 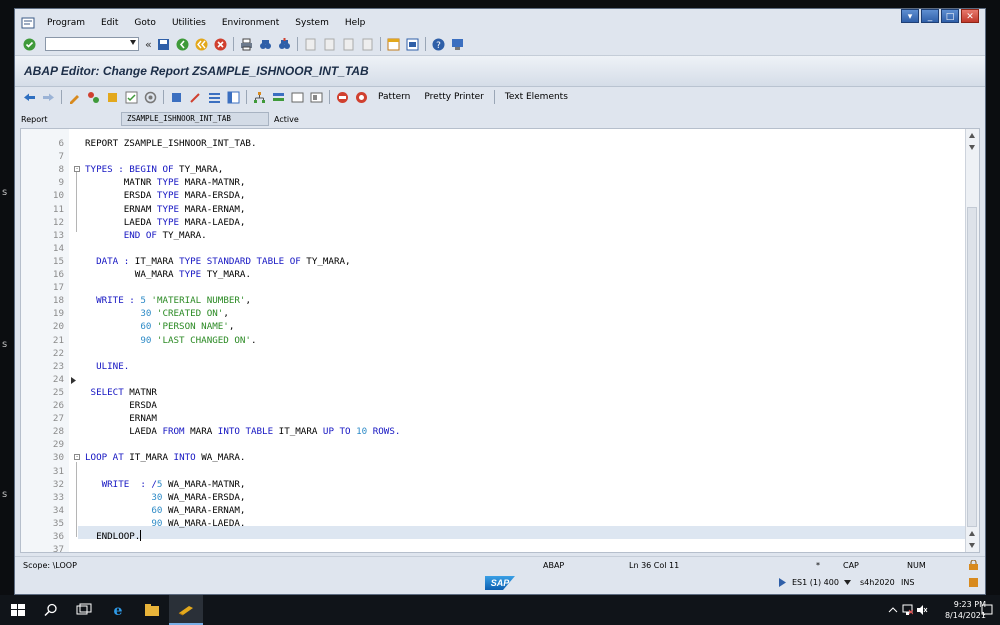 I want to click on breakpoint-icon, so click(x=316, y=97).